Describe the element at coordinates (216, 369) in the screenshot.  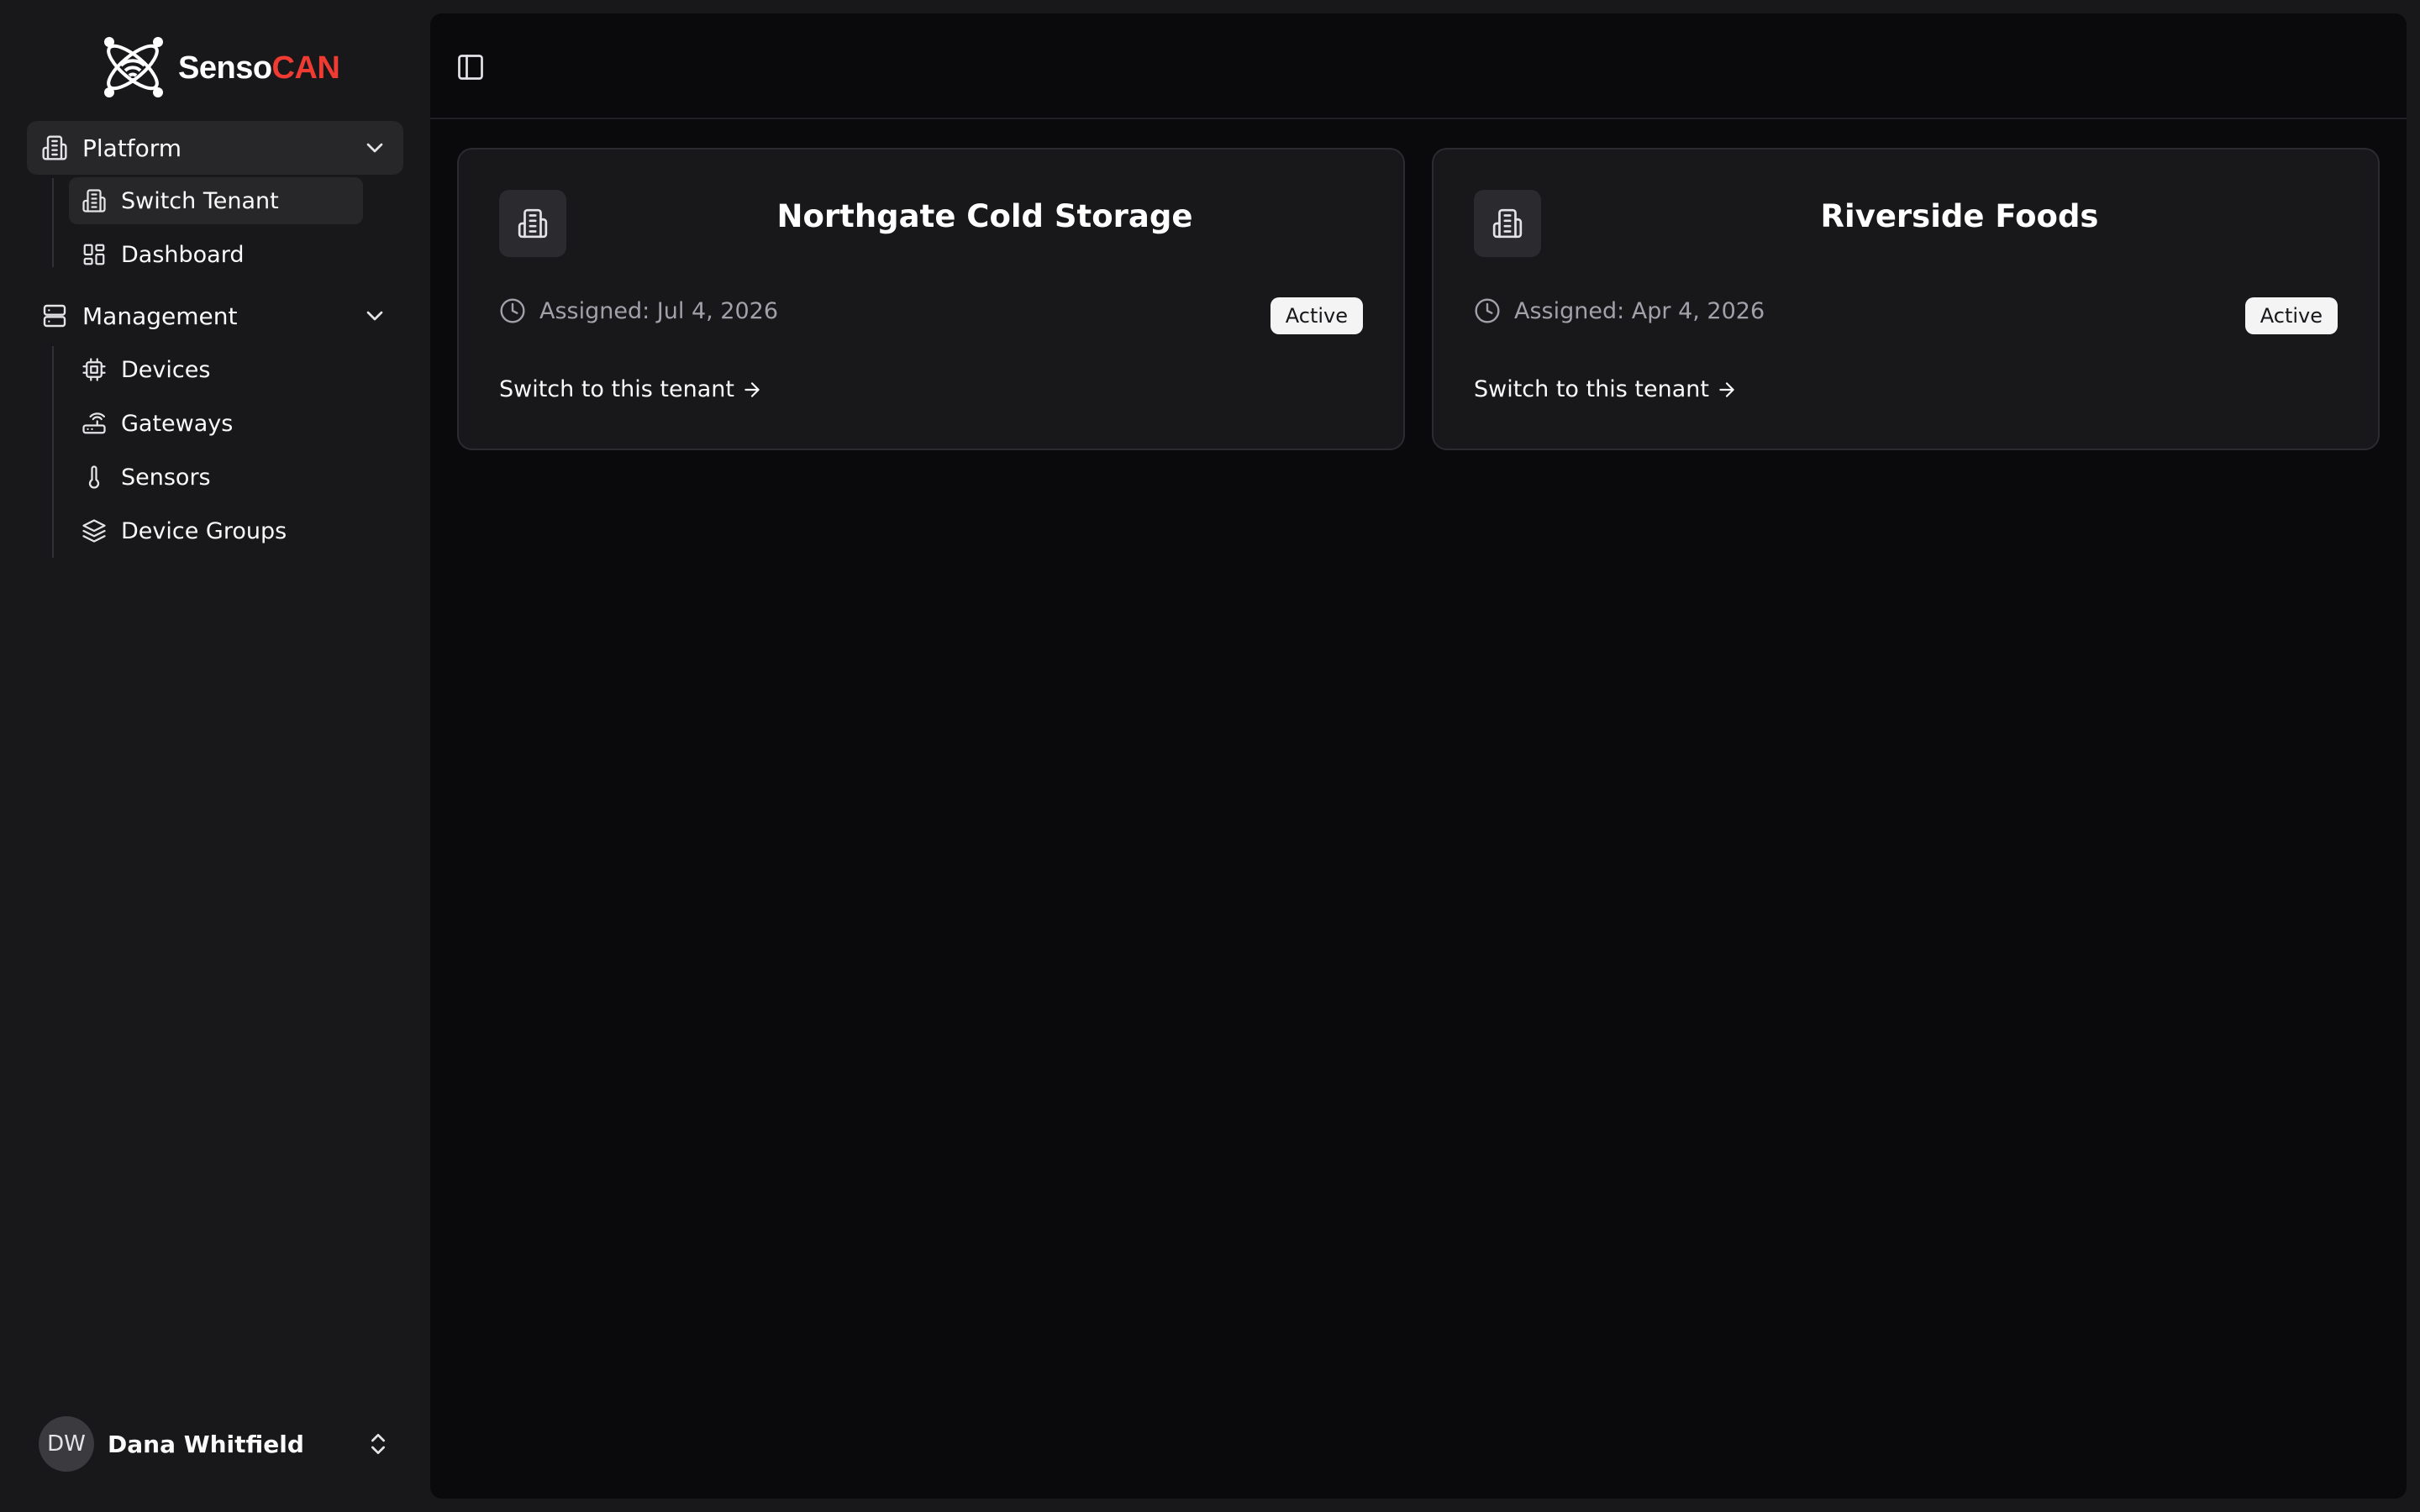
I see `sidebar-item-devices: Devices` at that location.